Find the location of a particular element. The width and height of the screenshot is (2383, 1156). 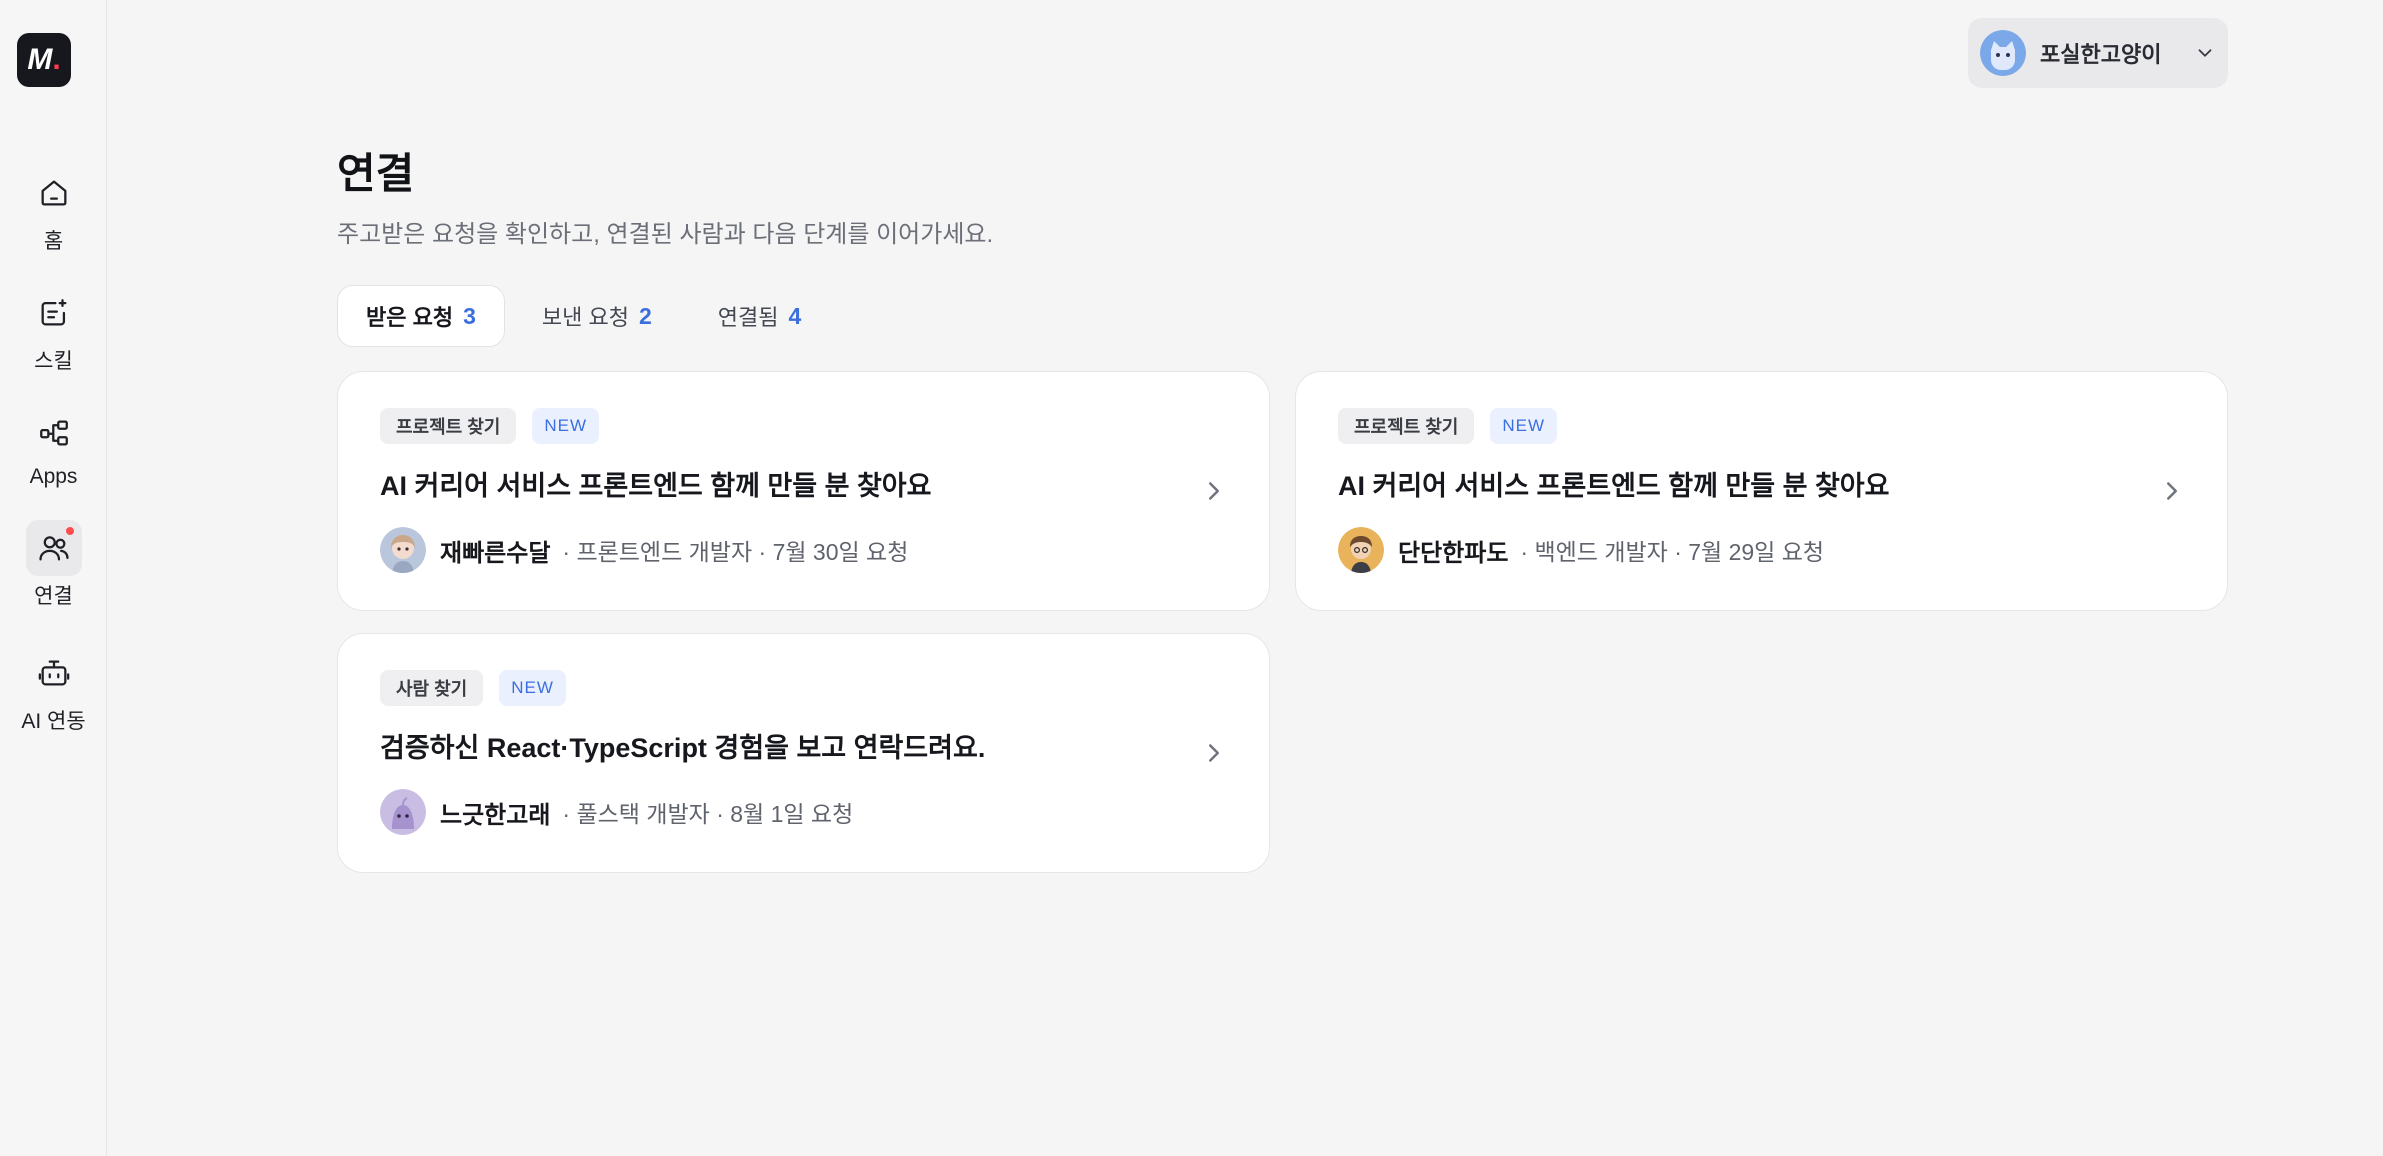

card-title: 검증하신 React·TypeScript 경험을 보고 연락드려요. is located at coordinates (683, 748).